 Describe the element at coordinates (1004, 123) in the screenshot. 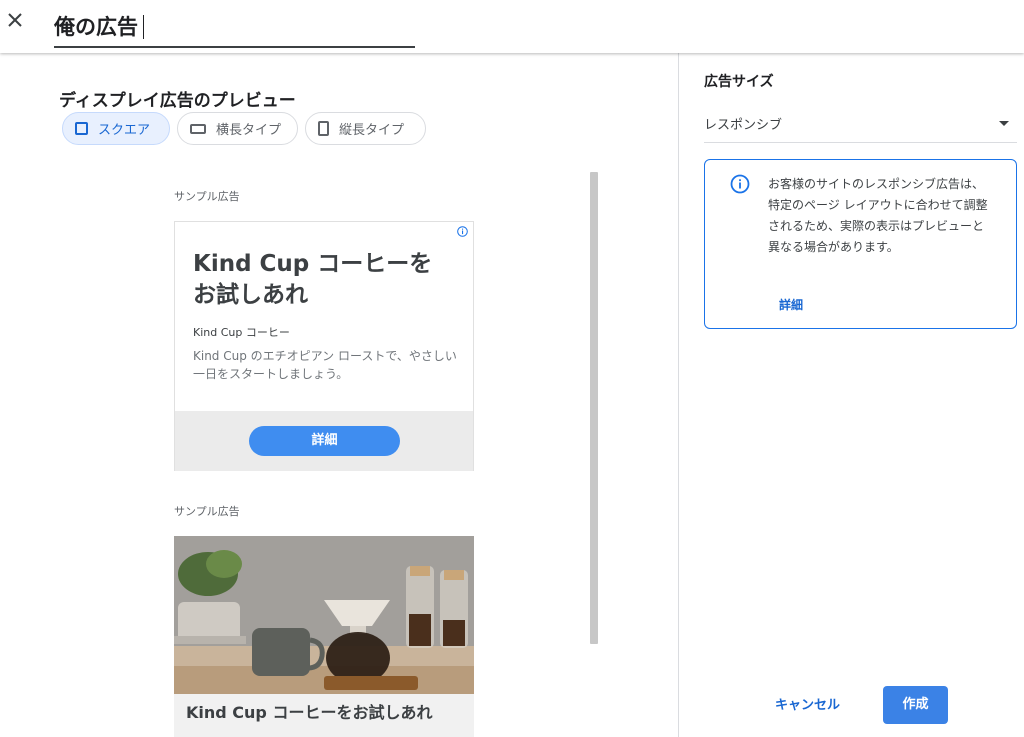

I see `dropdown-arrow-icon` at that location.